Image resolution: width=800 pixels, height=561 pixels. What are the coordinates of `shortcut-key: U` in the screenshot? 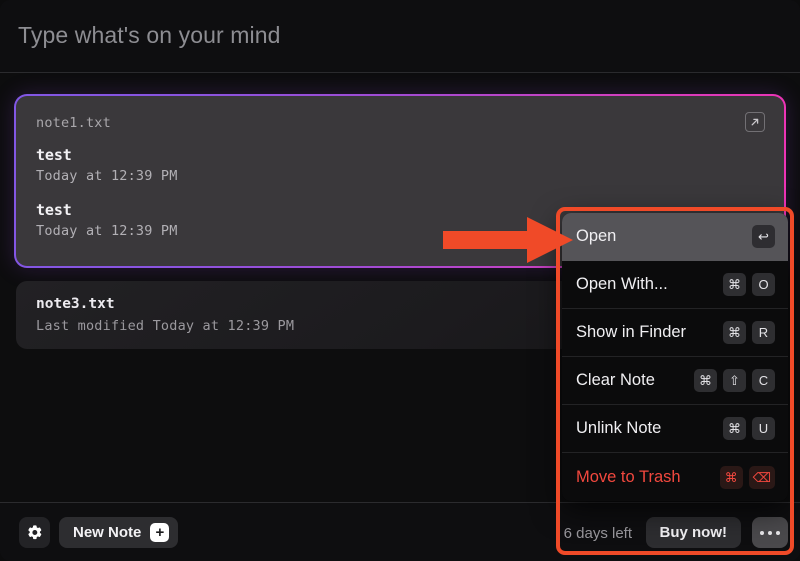 It's located at (763, 428).